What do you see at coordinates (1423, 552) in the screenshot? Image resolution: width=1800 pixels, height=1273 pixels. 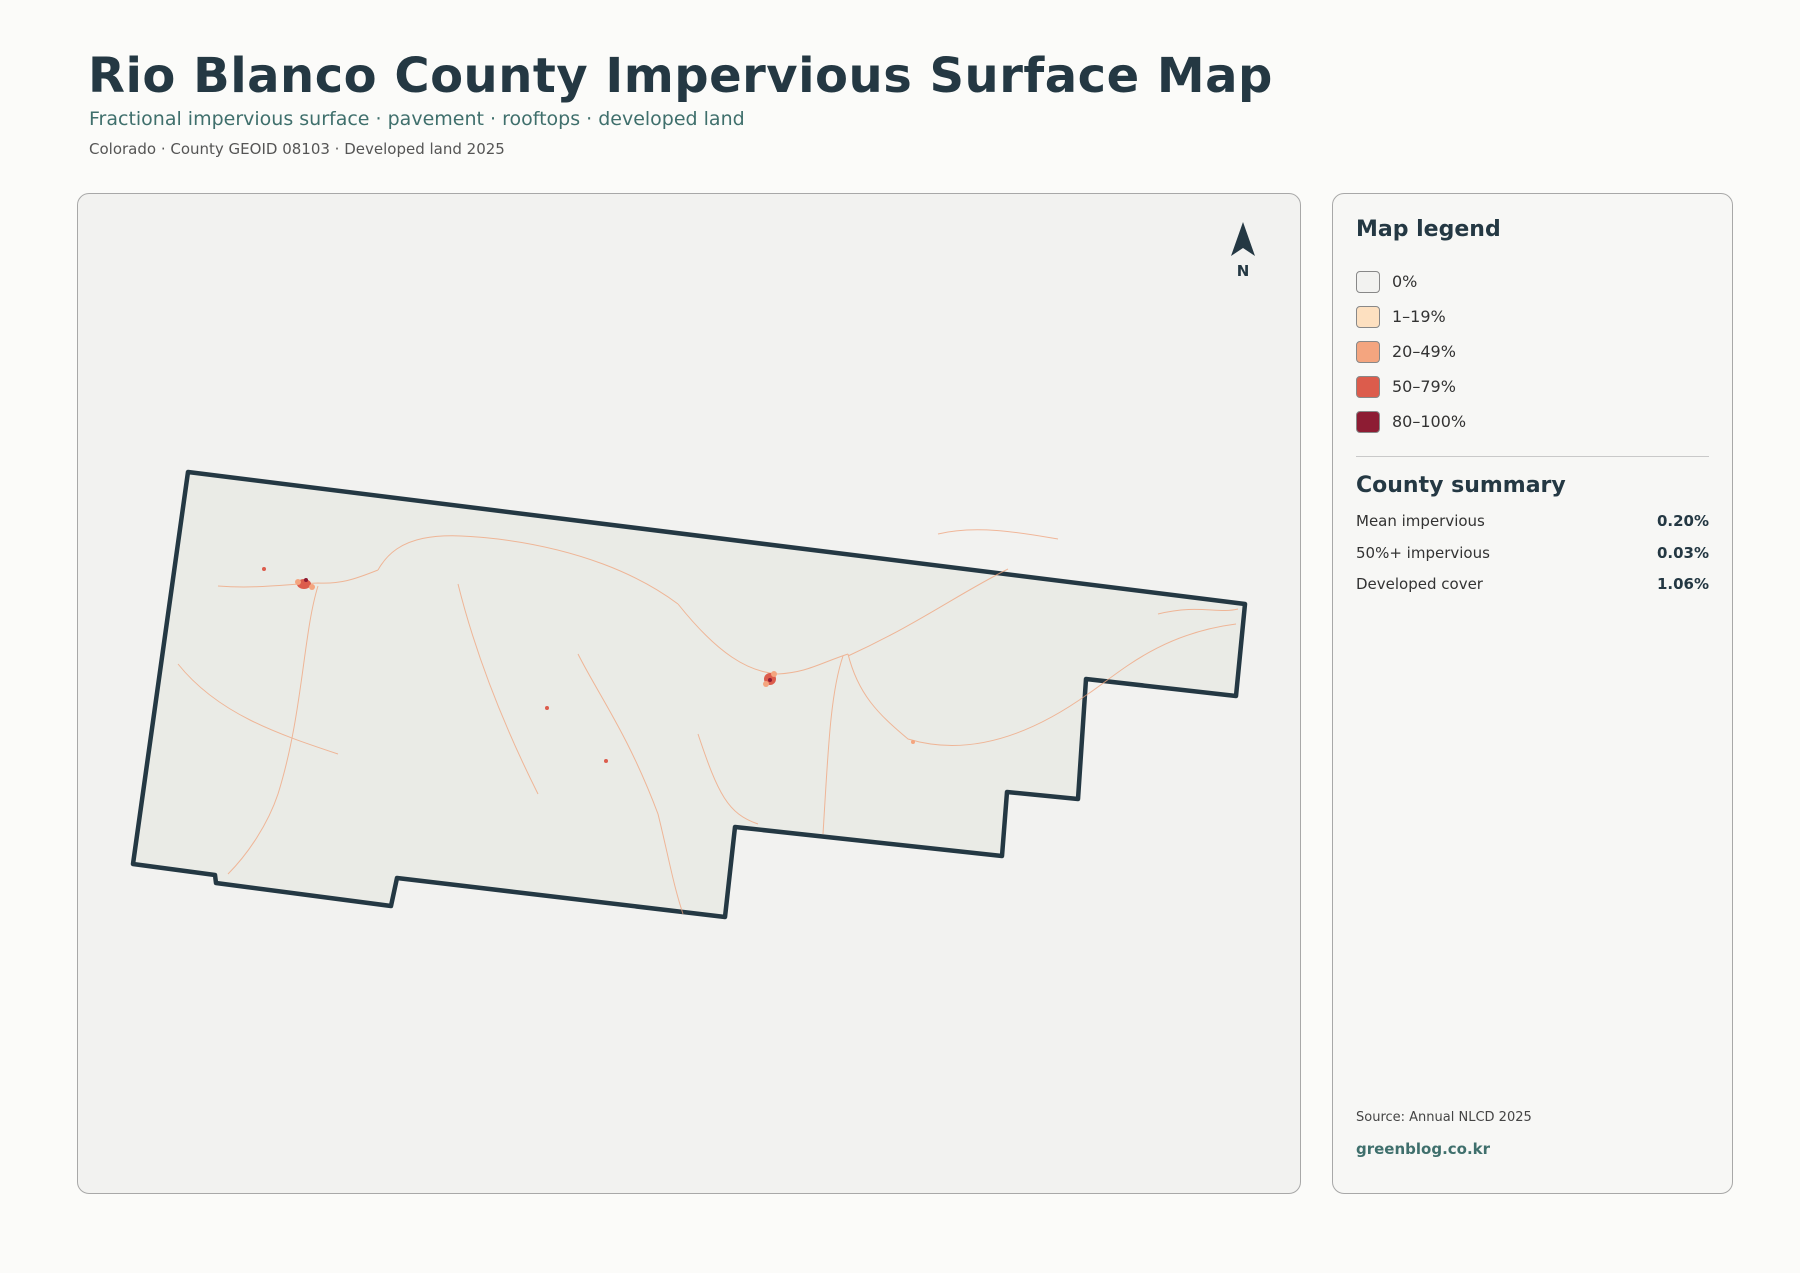 I see `summary-label: 50%+ impervious` at bounding box center [1423, 552].